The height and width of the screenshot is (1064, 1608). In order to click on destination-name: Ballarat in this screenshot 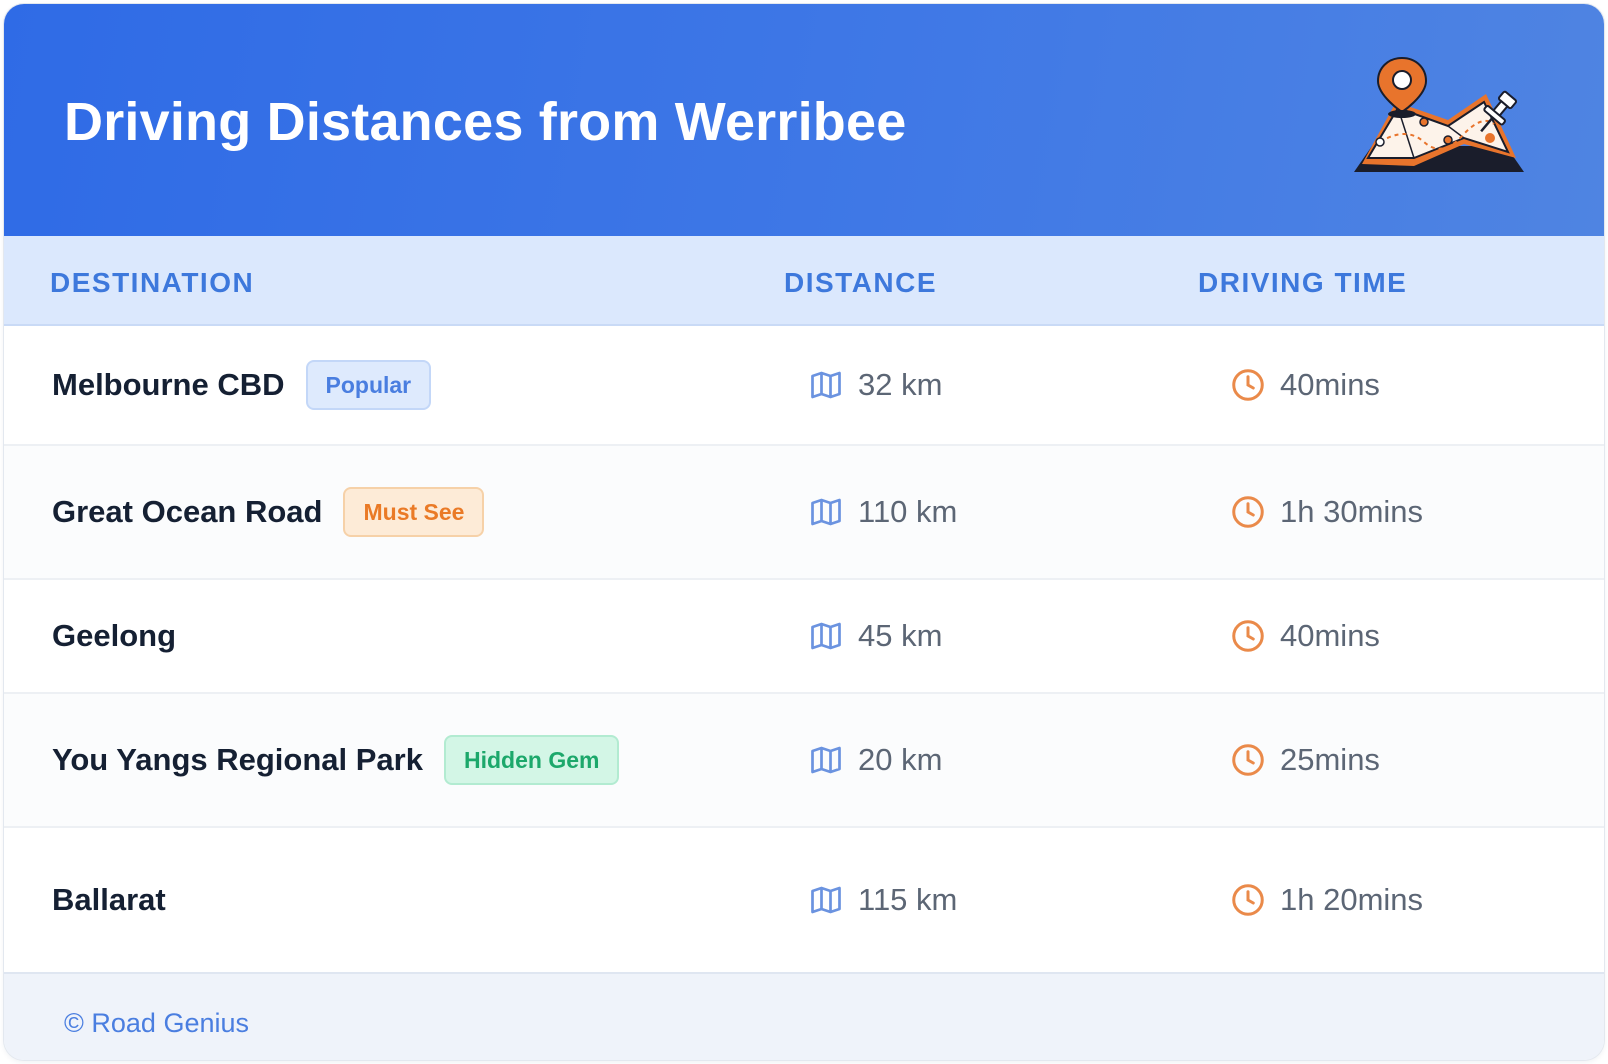, I will do `click(109, 899)`.